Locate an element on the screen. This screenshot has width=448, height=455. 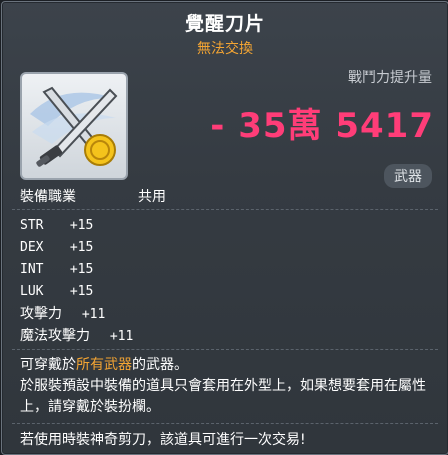
stat-row-int: INT +15 is located at coordinates (76, 270).